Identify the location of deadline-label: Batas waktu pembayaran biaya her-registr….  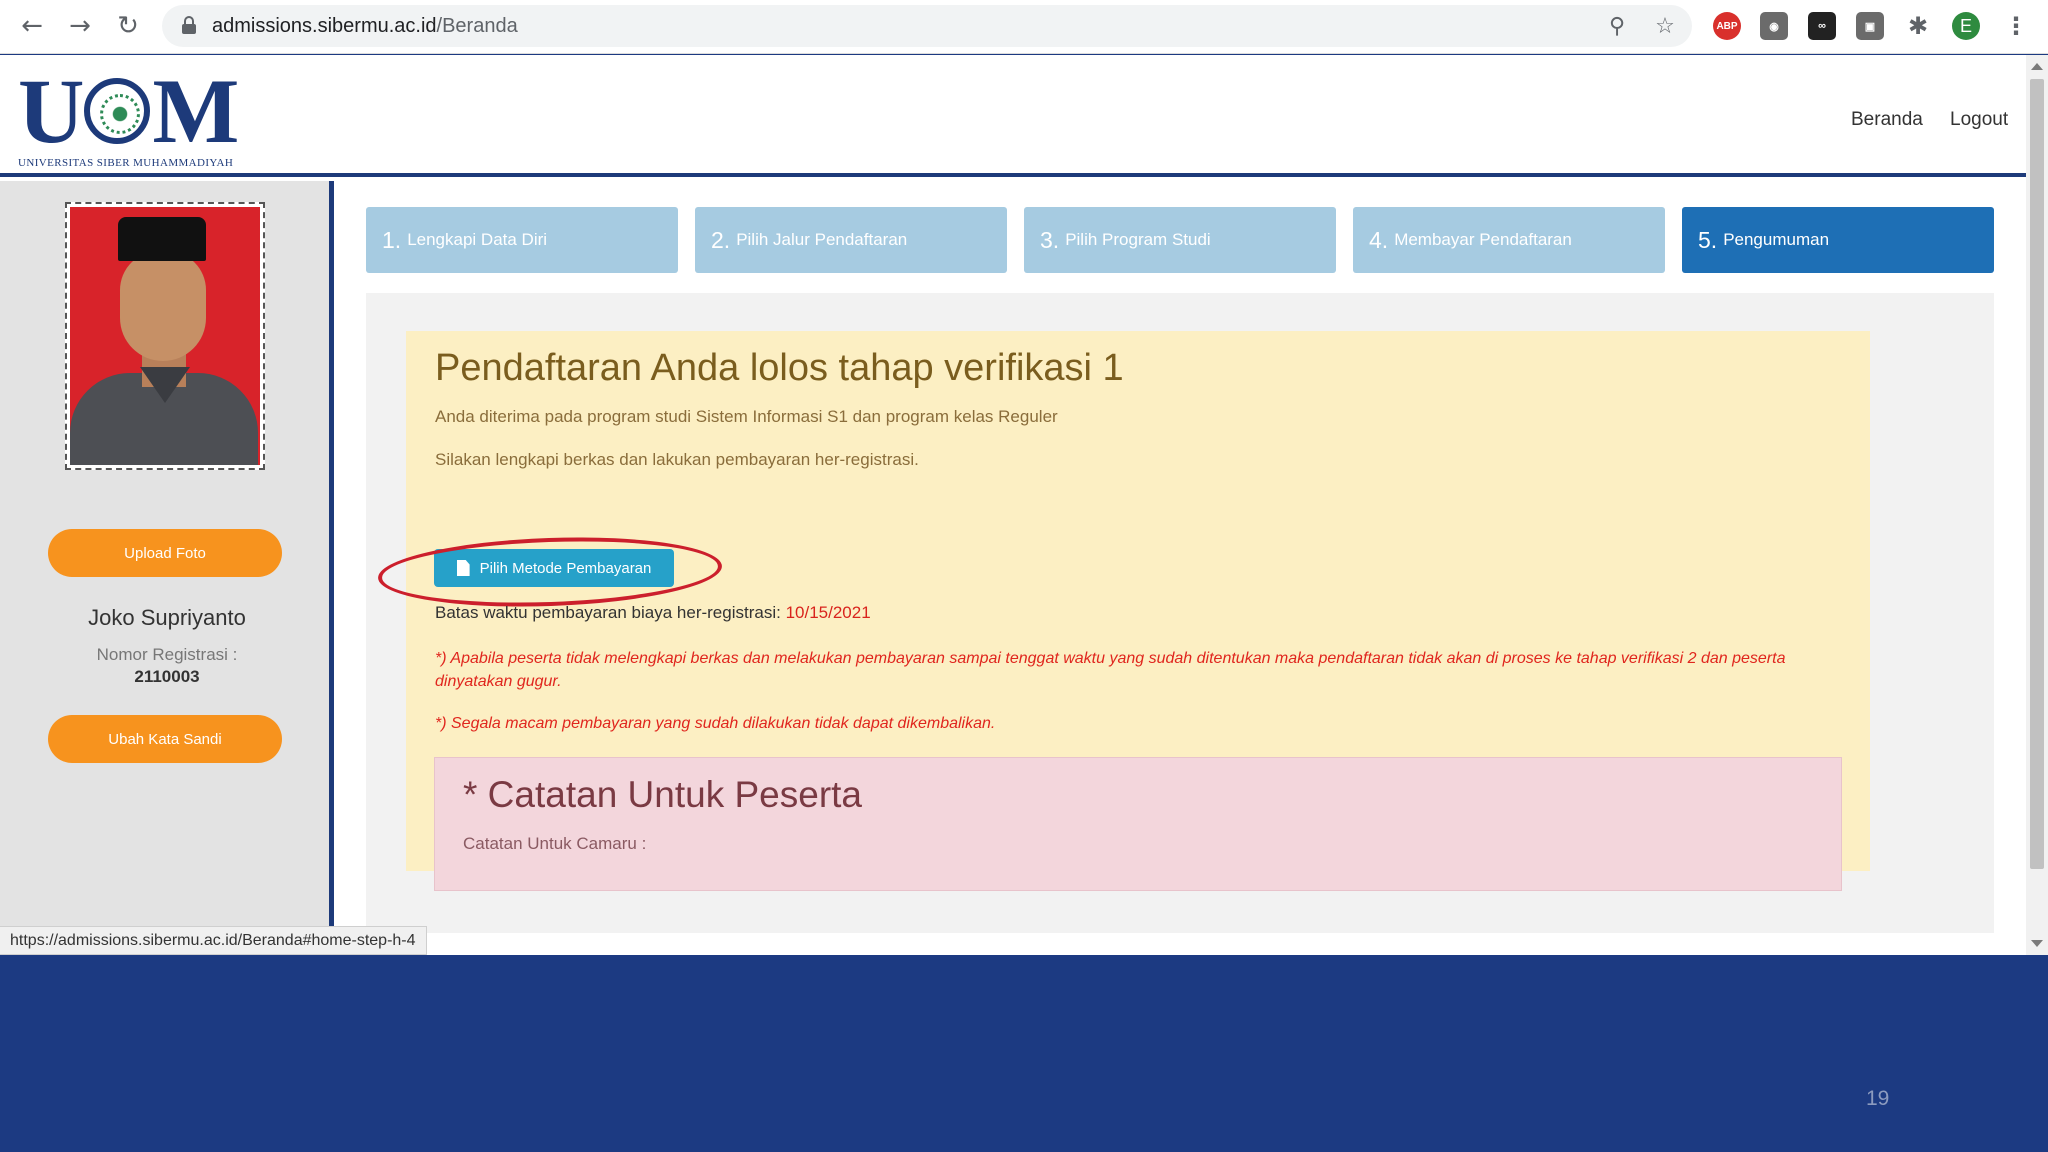
(608, 612).